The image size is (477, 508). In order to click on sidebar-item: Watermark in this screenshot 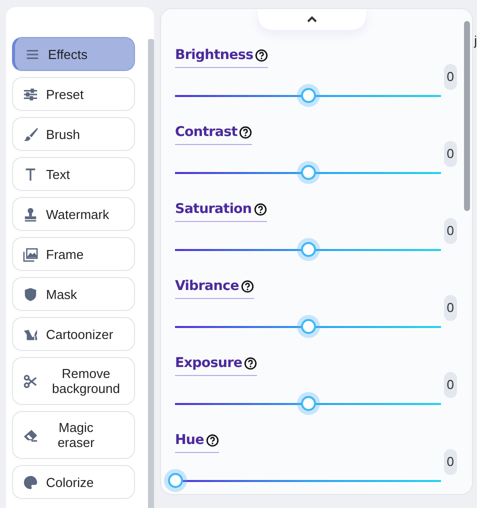, I will do `click(73, 214)`.